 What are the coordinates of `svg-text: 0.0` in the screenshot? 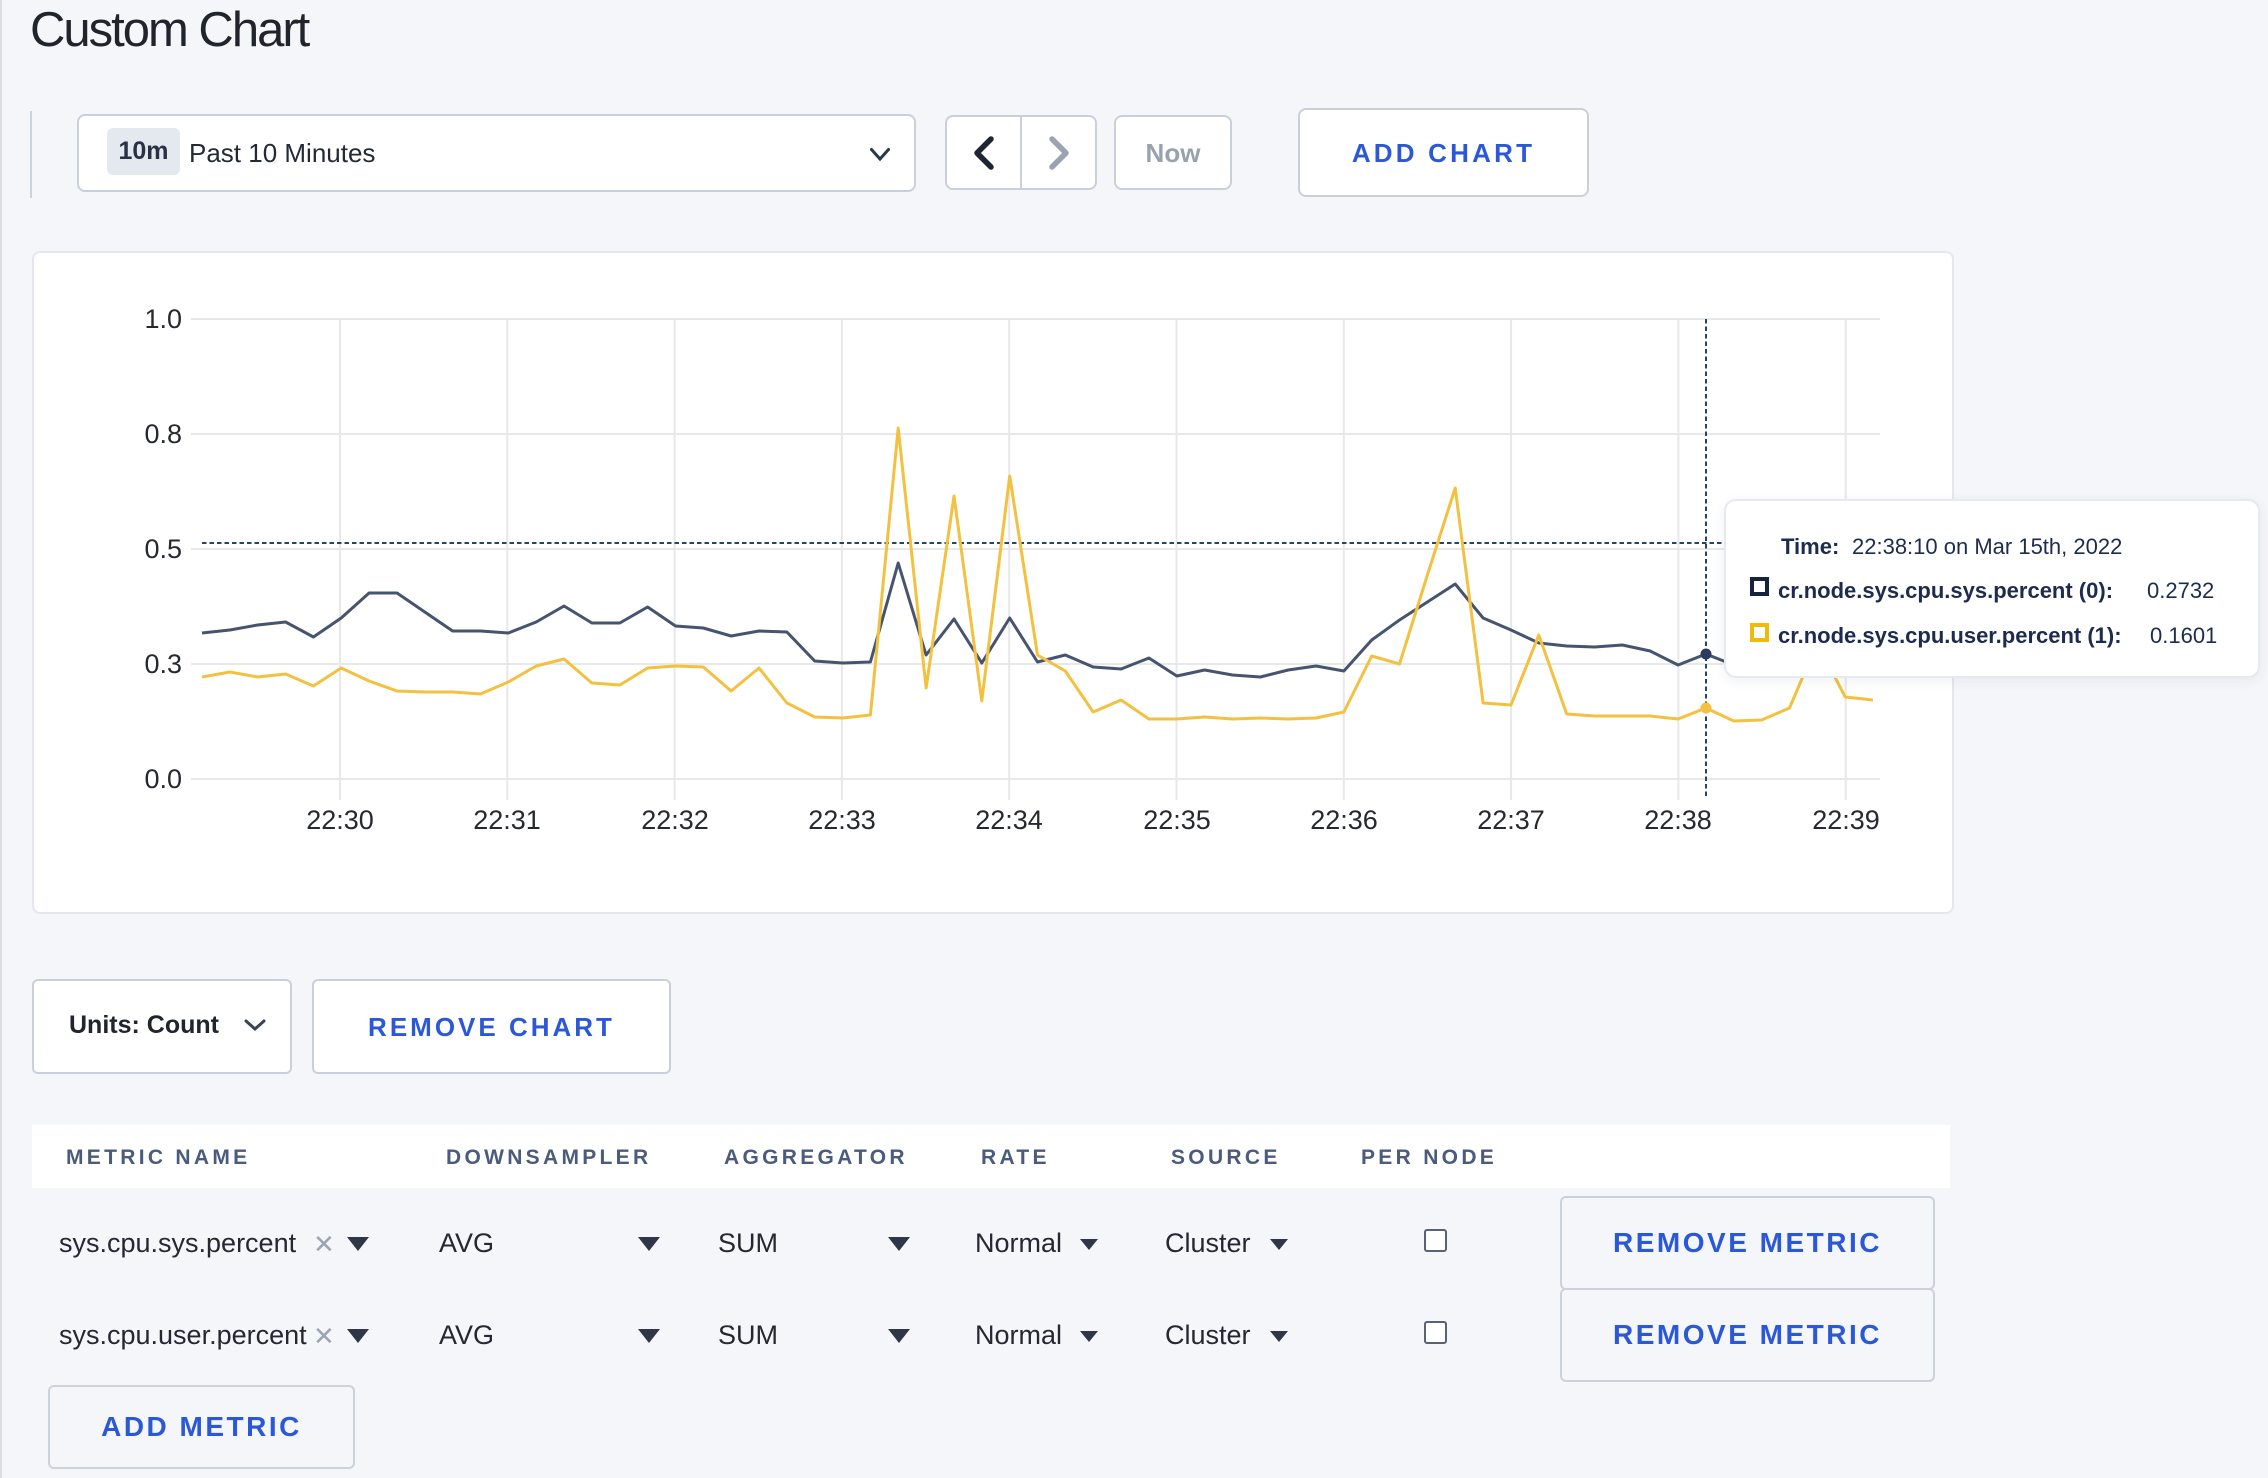 It's located at (163, 779).